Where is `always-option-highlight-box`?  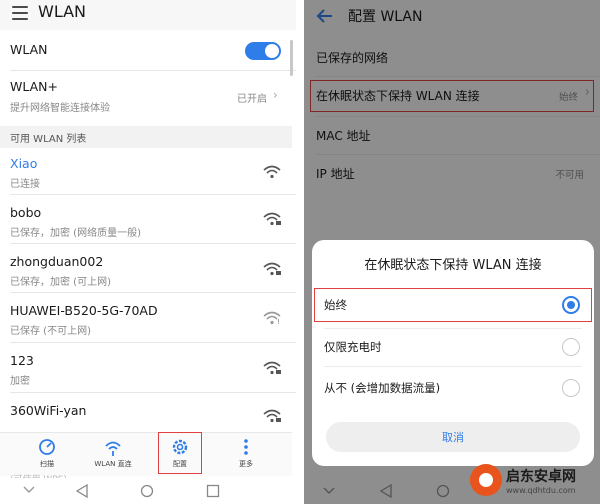 always-option-highlight-box is located at coordinates (453, 305).